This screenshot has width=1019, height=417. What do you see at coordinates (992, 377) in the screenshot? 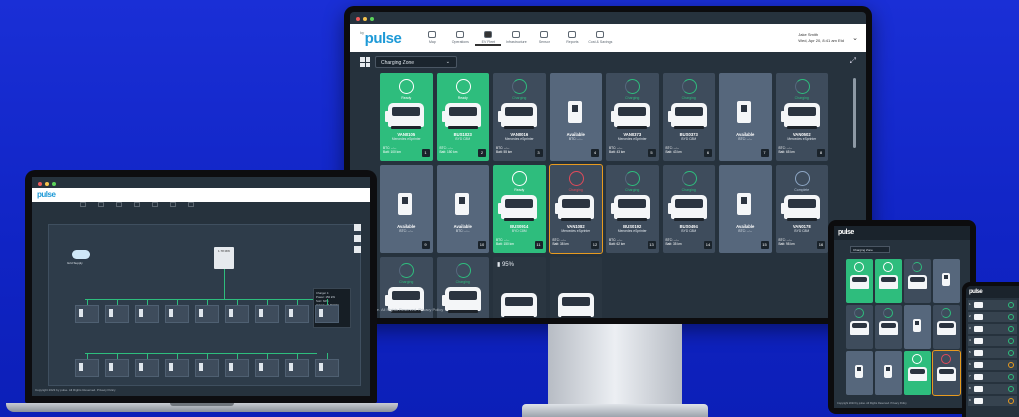
I see `list-item: 7` at bounding box center [992, 377].